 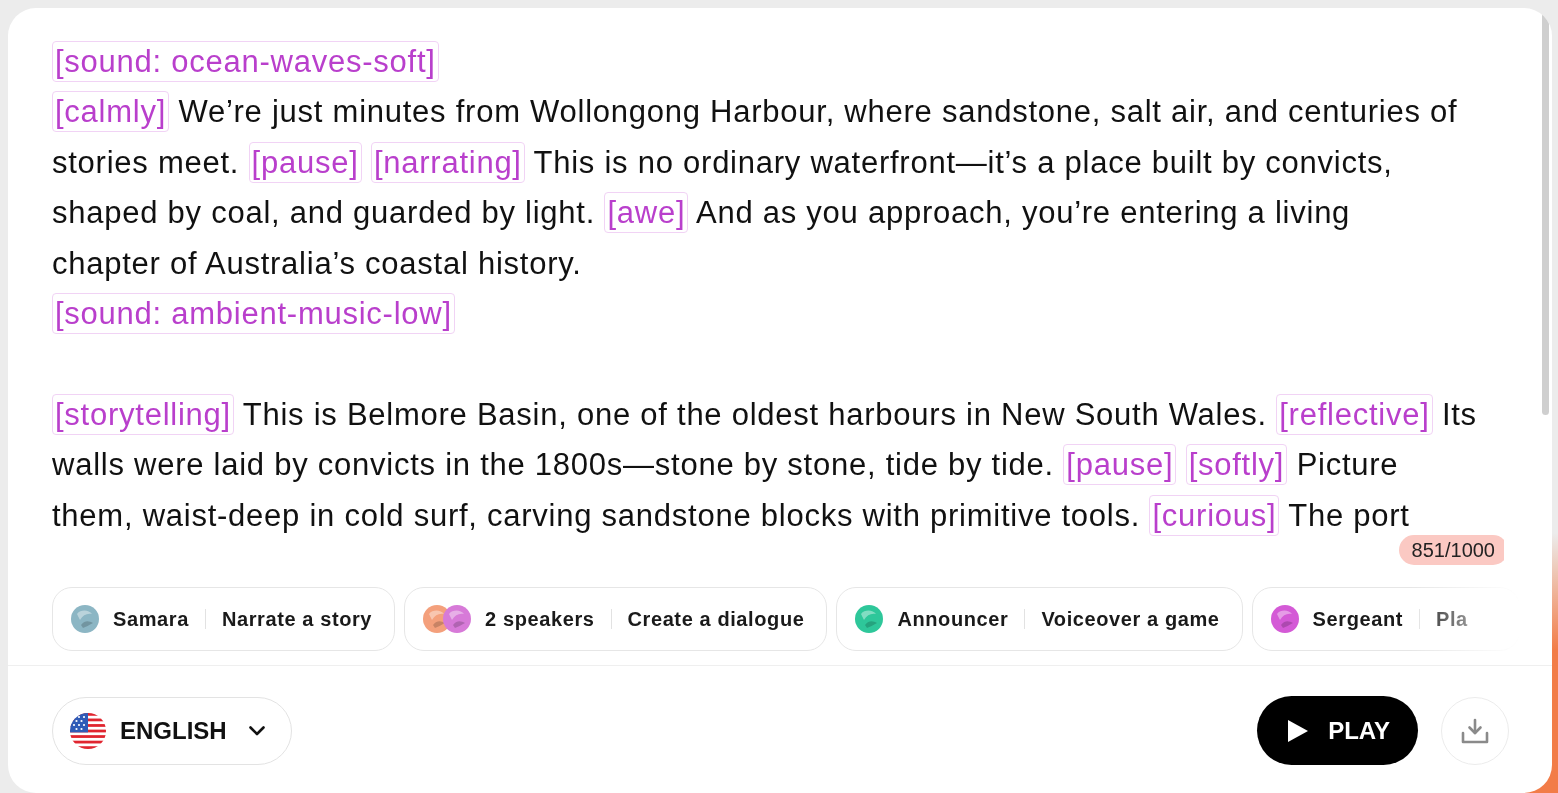 I want to click on script-text: them, waist-deep in cold surf, carving sandstone blocks with primitive tools., so click(x=596, y=515).